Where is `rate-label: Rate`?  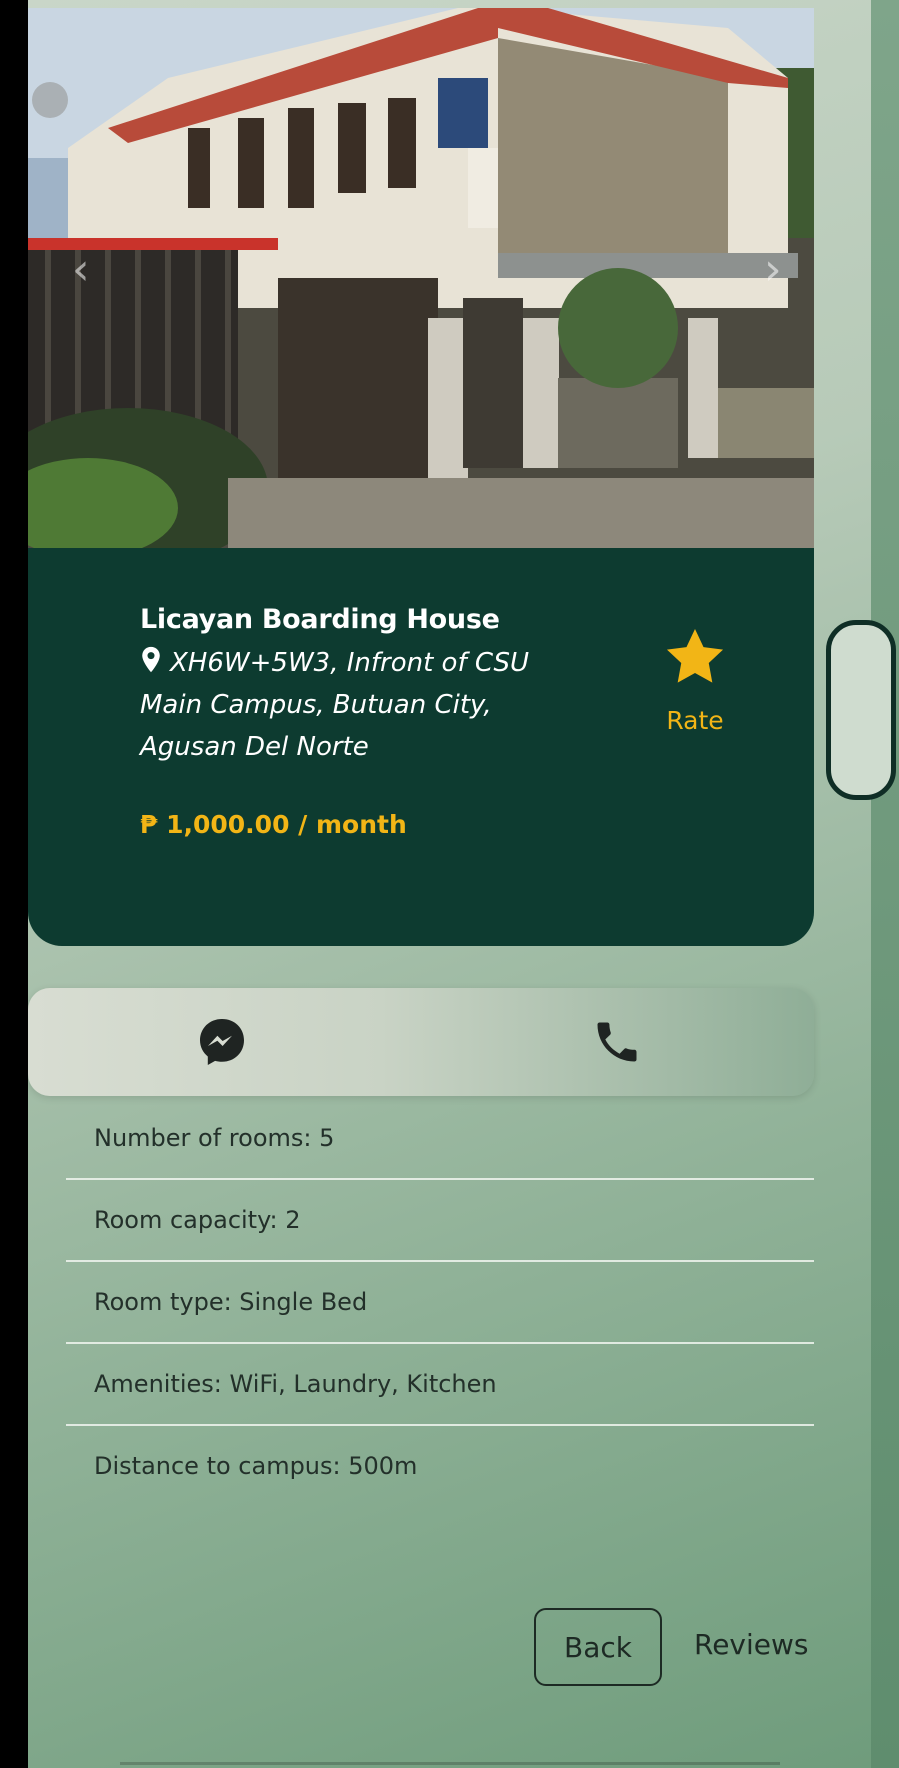
rate-label: Rate is located at coordinates (695, 720).